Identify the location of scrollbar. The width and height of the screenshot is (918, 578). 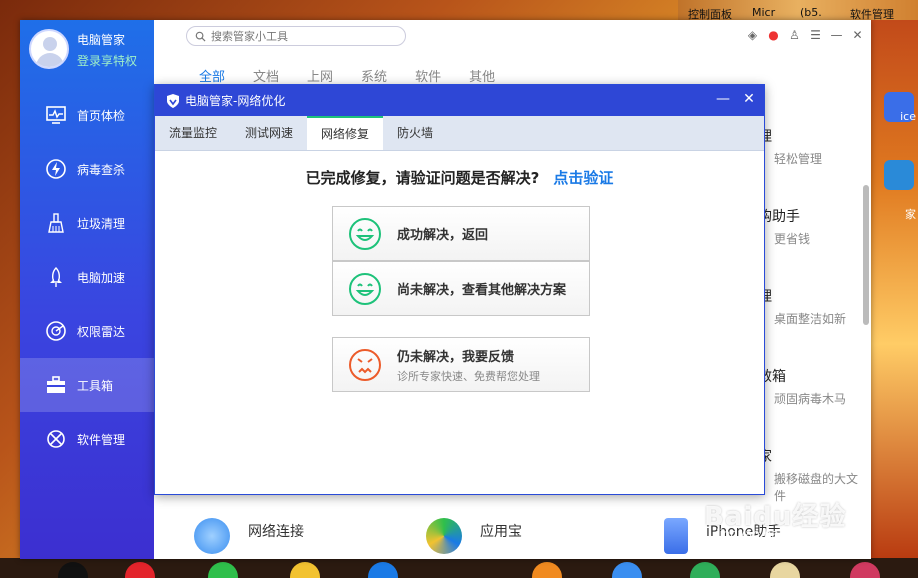
(866, 255).